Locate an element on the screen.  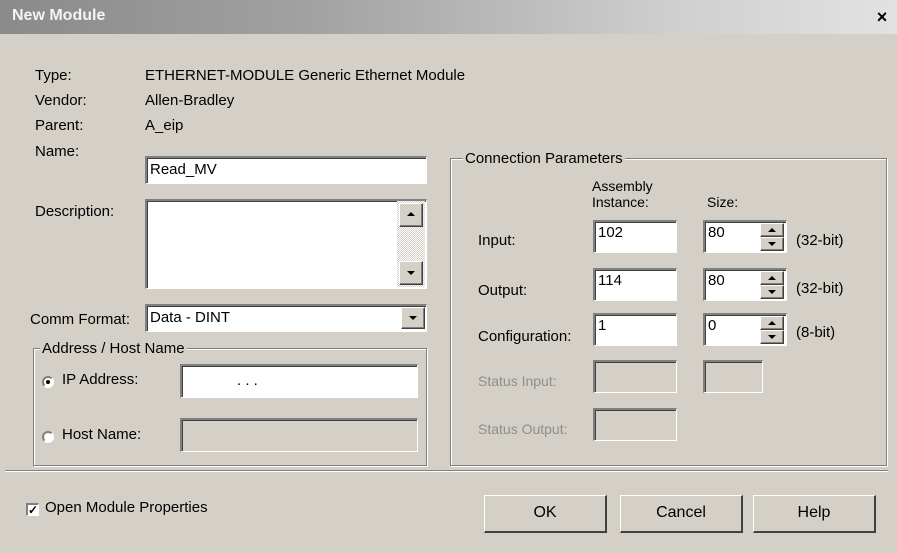
type-label: Type: is located at coordinates (53, 75).